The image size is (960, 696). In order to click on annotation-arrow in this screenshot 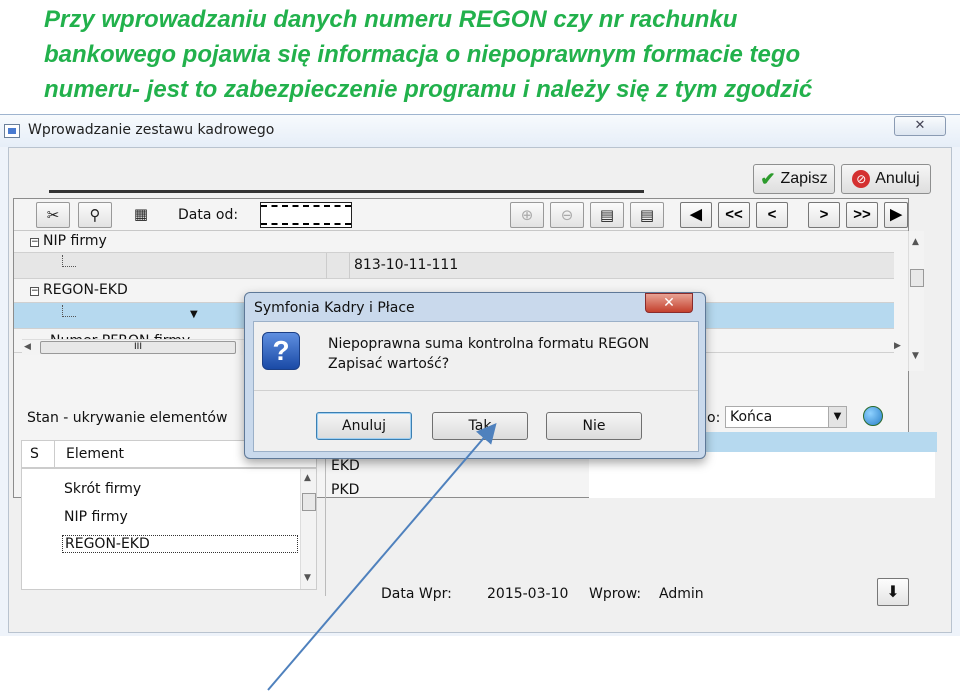, I will do `click(382, 556)`.